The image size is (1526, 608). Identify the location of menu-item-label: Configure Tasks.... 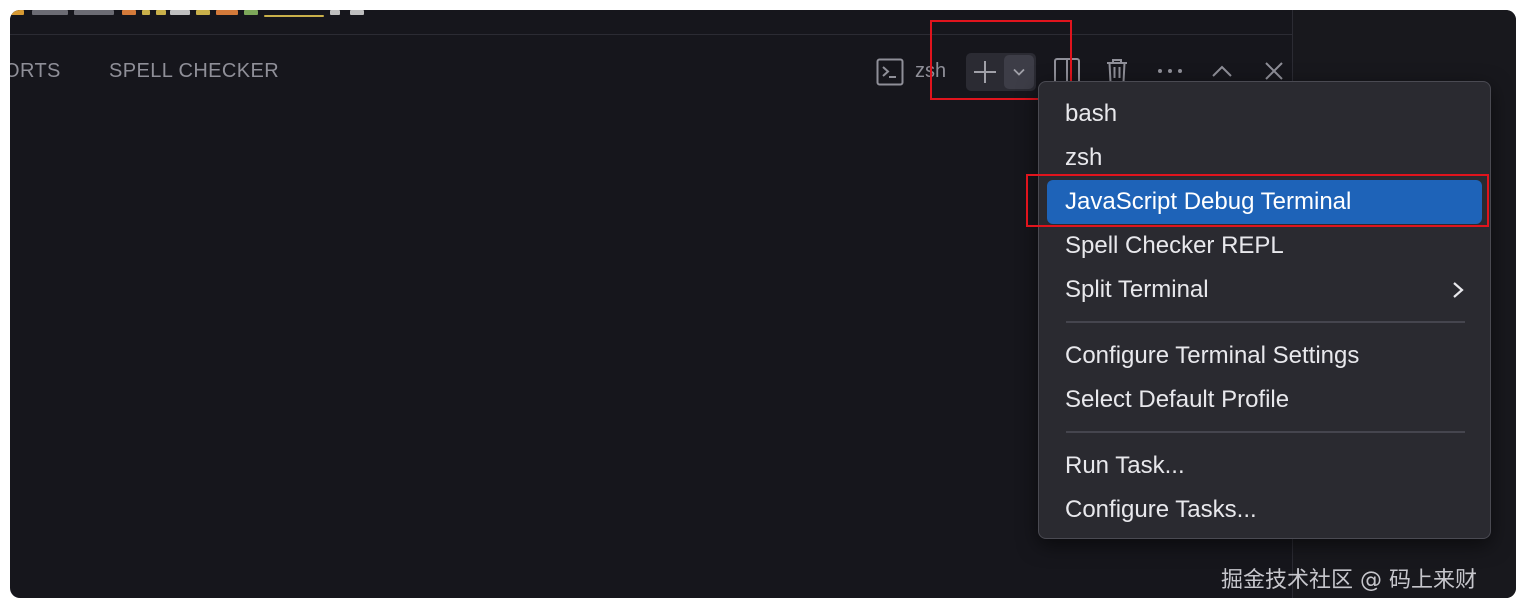
(1161, 509).